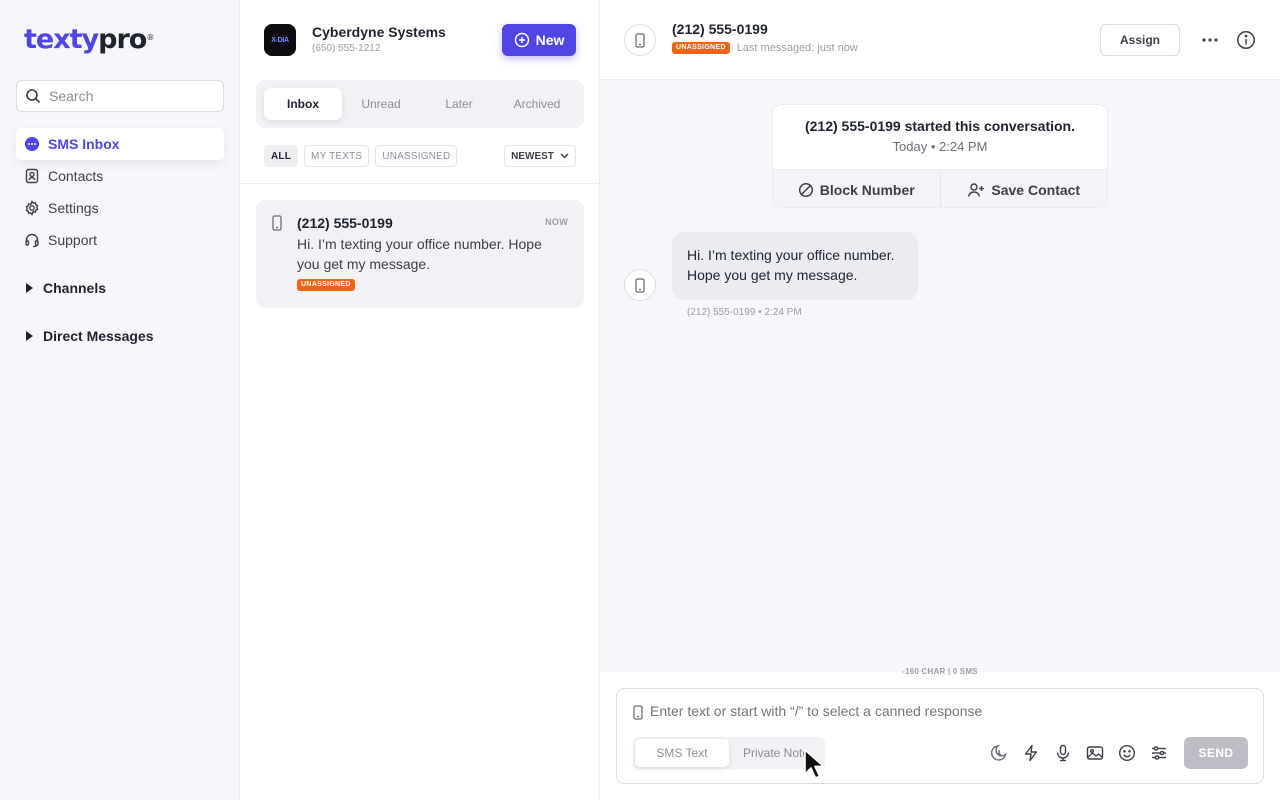  What do you see at coordinates (797, 48) in the screenshot?
I see `last-messaged-text: Last messaged: just now` at bounding box center [797, 48].